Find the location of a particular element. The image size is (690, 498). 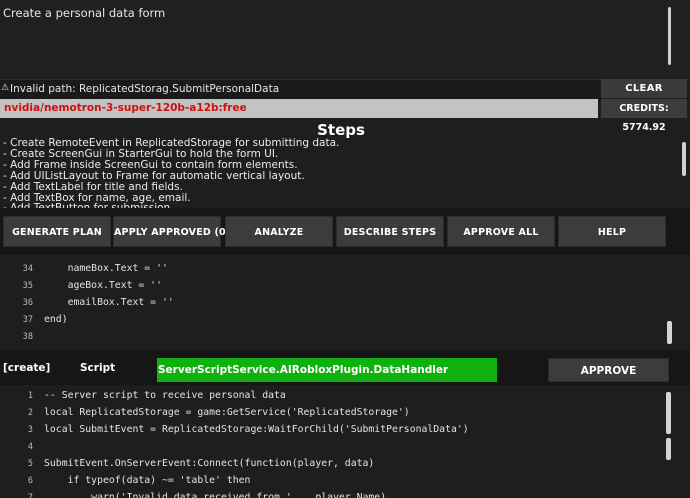

line-number: 2 is located at coordinates (30, 413).